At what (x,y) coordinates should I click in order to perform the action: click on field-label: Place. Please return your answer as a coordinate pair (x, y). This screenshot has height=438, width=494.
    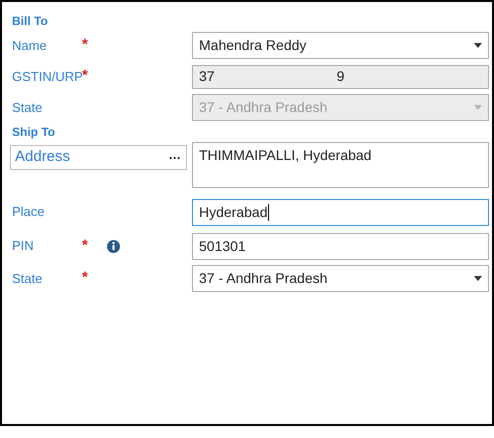
    Looking at the image, I should click on (29, 212).